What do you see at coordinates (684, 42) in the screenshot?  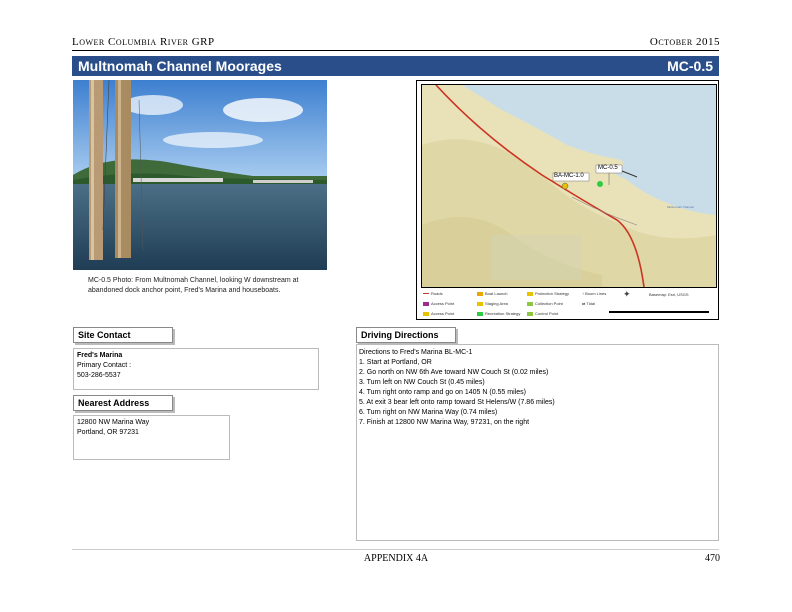 I see `report-header-date: October 2015` at bounding box center [684, 42].